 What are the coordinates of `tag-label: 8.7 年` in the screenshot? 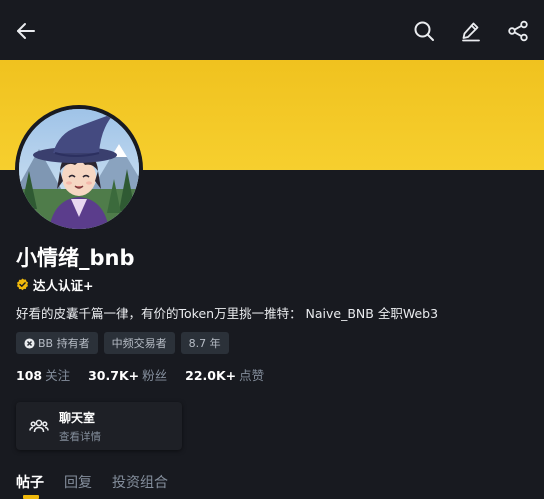 It's located at (204, 343).